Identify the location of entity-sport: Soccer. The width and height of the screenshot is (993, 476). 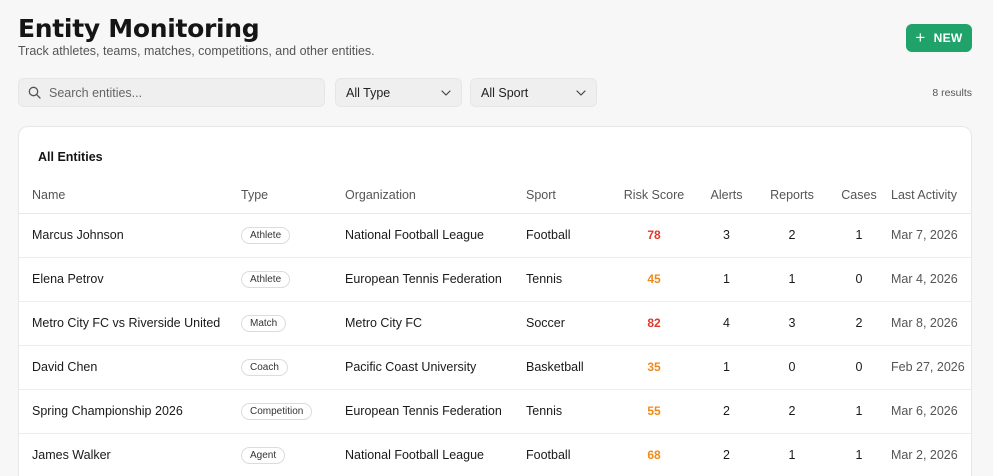
(569, 323).